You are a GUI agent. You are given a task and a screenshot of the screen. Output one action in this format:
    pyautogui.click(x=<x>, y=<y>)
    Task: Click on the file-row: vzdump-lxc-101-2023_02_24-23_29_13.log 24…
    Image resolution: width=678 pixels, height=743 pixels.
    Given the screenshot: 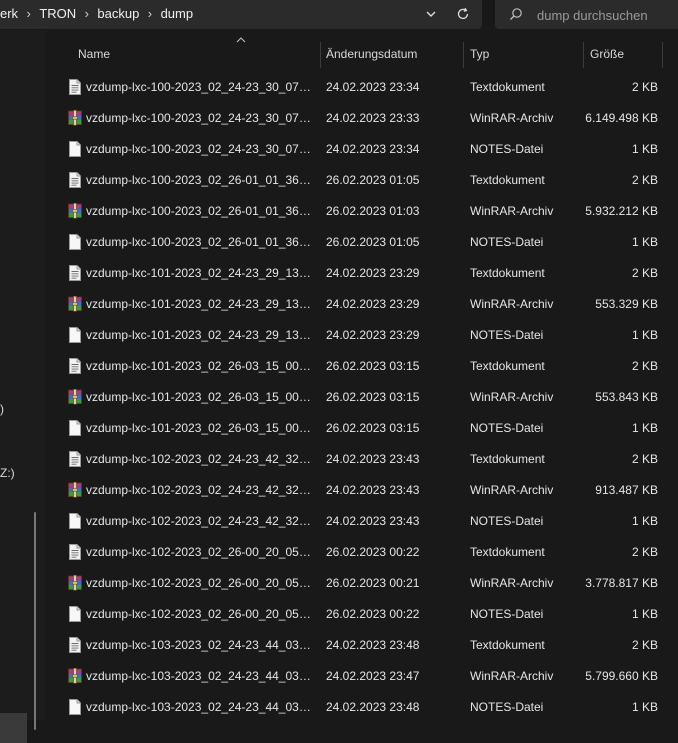 What is the action you would take?
    pyautogui.click(x=367, y=272)
    